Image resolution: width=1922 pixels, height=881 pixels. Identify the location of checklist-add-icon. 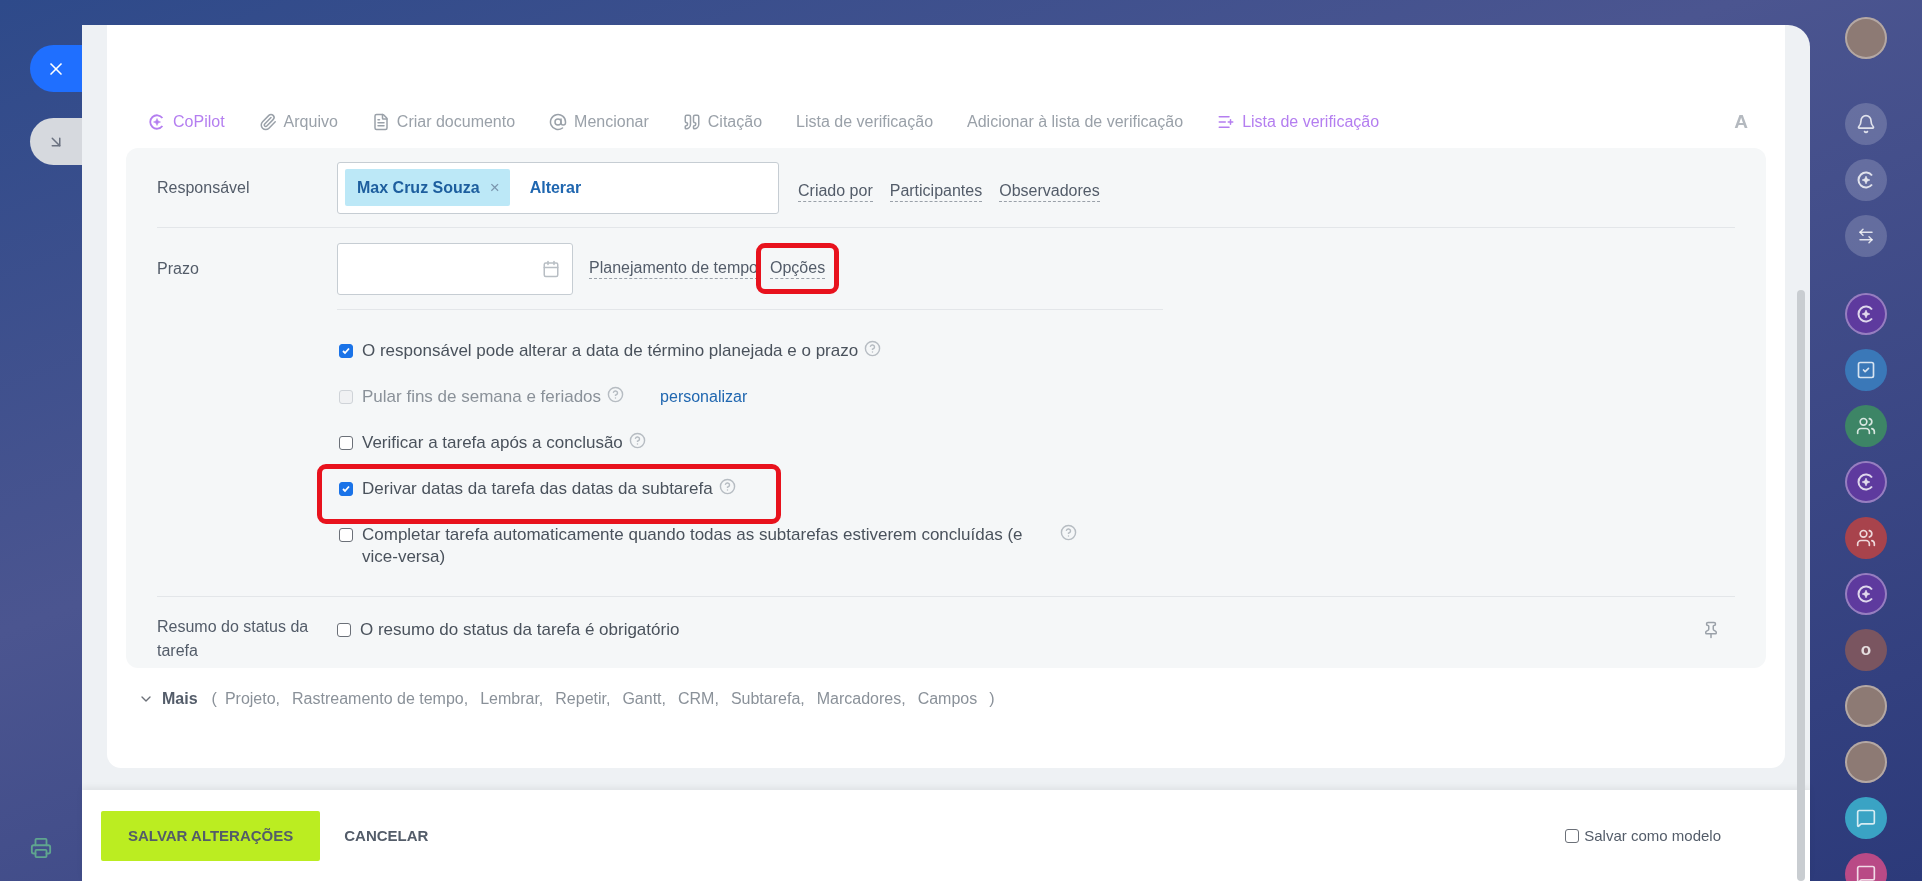
(1226, 122).